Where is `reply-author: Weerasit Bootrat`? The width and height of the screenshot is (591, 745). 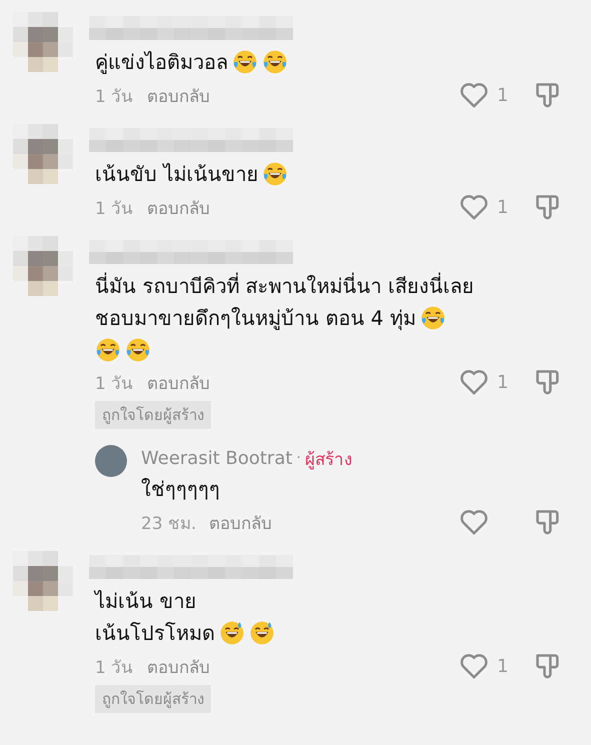
reply-author: Weerasit Bootrat is located at coordinates (216, 458).